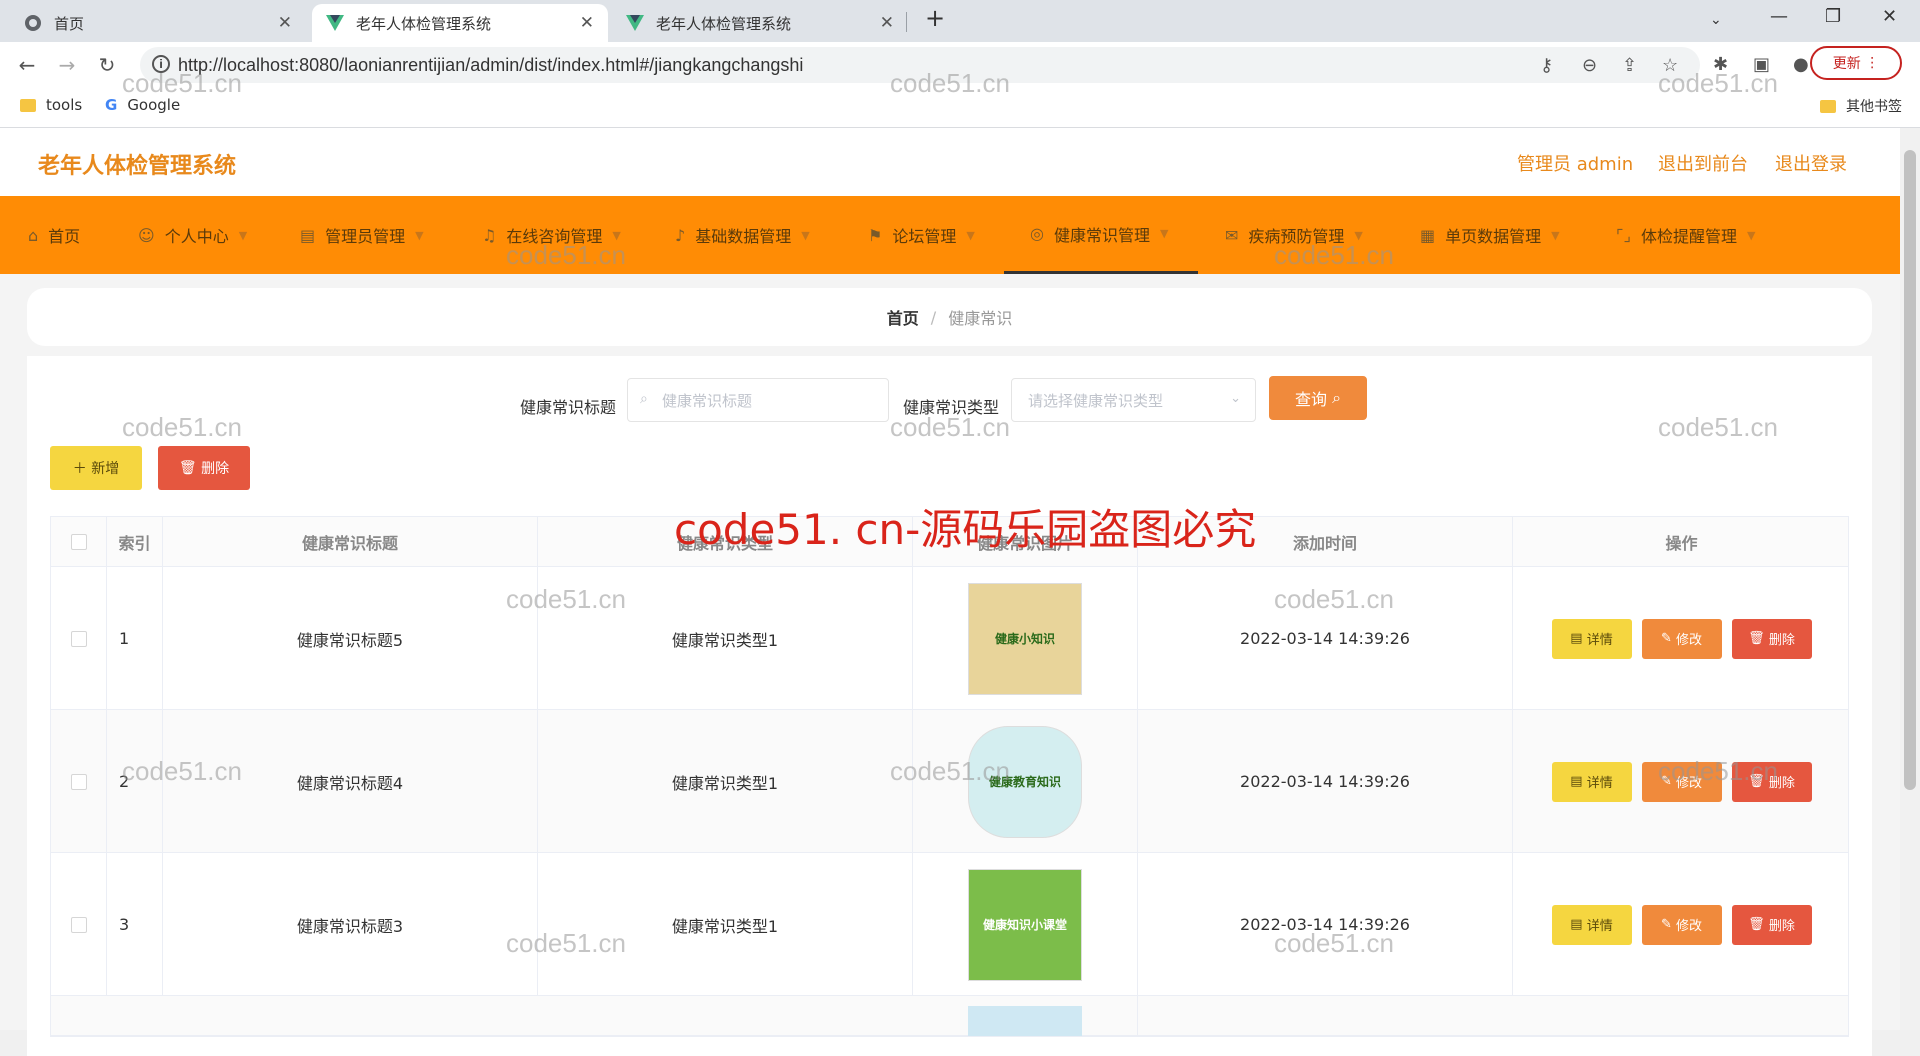 This screenshot has height=1056, width=1920. I want to click on type-select: 请选择健康常识类型 ⌄, so click(1133, 400).